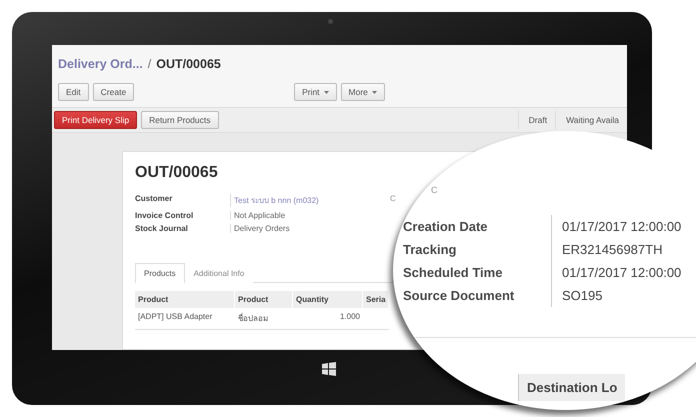  What do you see at coordinates (164, 215) in the screenshot?
I see `field-label: Invoice Control` at bounding box center [164, 215].